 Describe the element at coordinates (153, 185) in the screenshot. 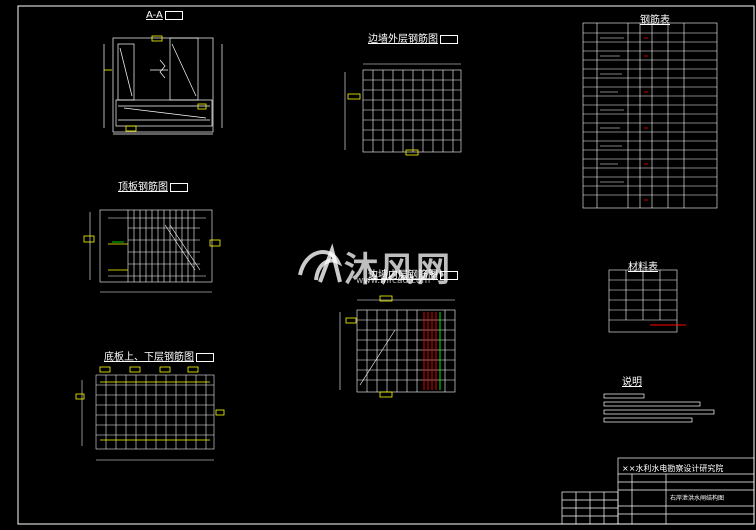

I see `top-slab-title: 顶板钢筋图` at that location.